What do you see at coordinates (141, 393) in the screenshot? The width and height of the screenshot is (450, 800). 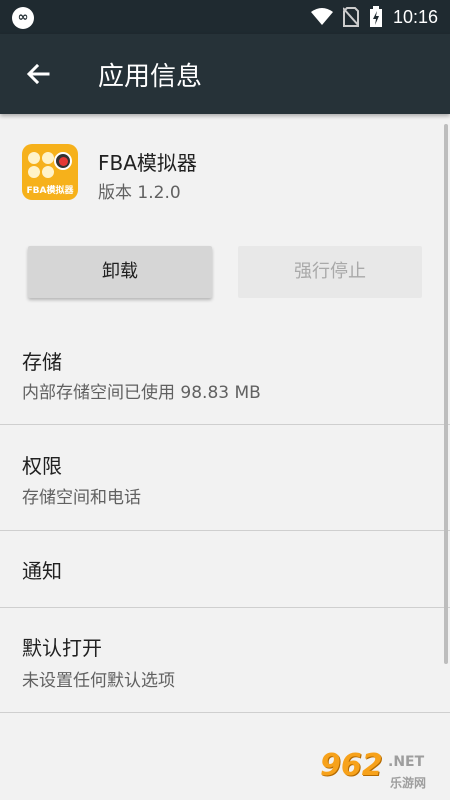 I see `storage-summary: 内部存储空间已使用 98.83 MB` at bounding box center [141, 393].